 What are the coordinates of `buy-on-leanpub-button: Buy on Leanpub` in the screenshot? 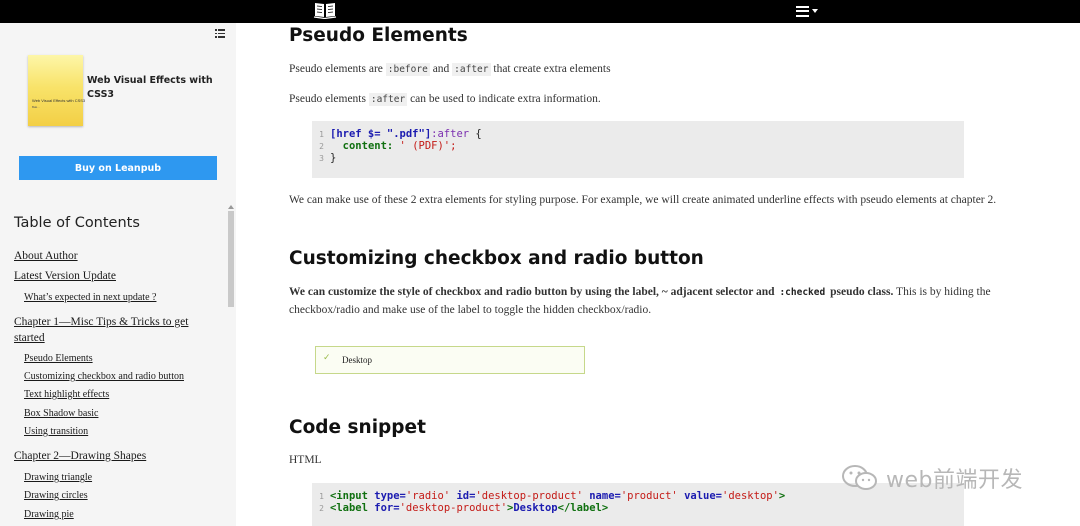 It's located at (118, 168).